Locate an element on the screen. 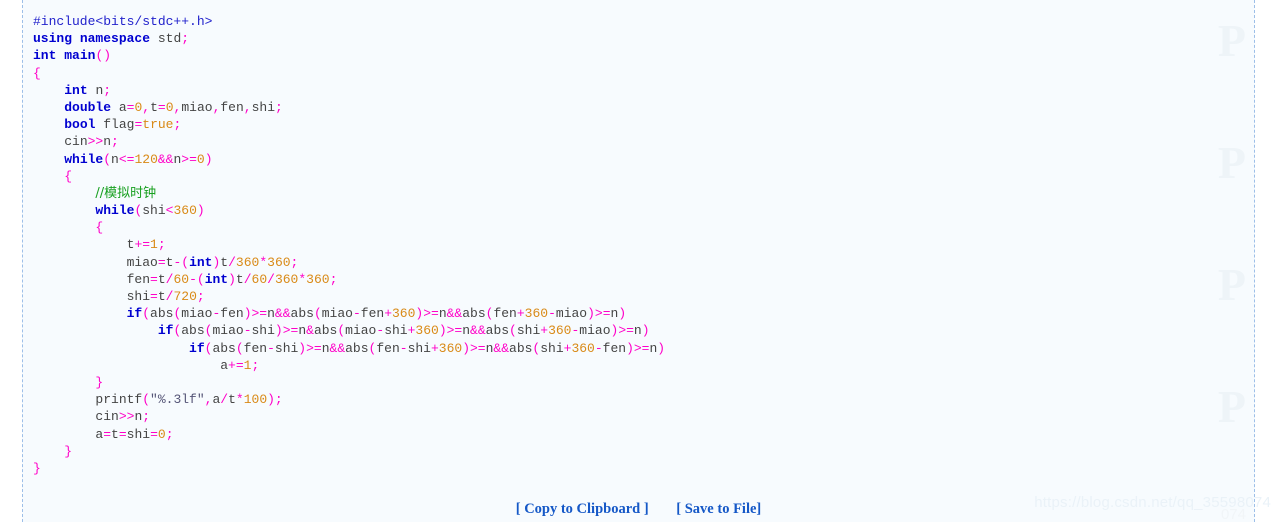 This screenshot has height=522, width=1277. code-comment: //模拟时钟 is located at coordinates (126, 193).